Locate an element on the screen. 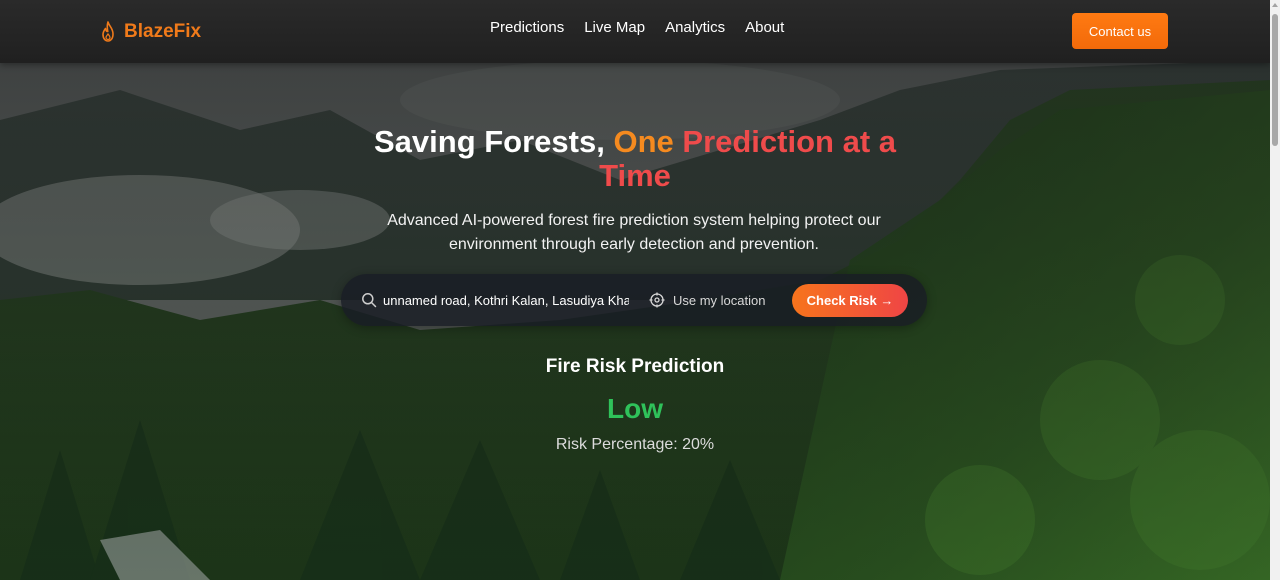  nav-link-predictions: Predictions is located at coordinates (527, 27).